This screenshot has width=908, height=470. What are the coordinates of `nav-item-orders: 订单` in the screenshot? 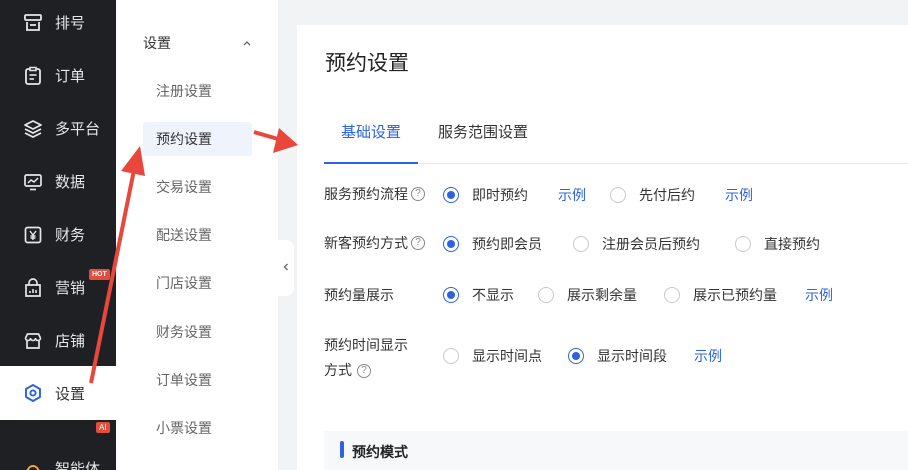 It's located at (58, 75).